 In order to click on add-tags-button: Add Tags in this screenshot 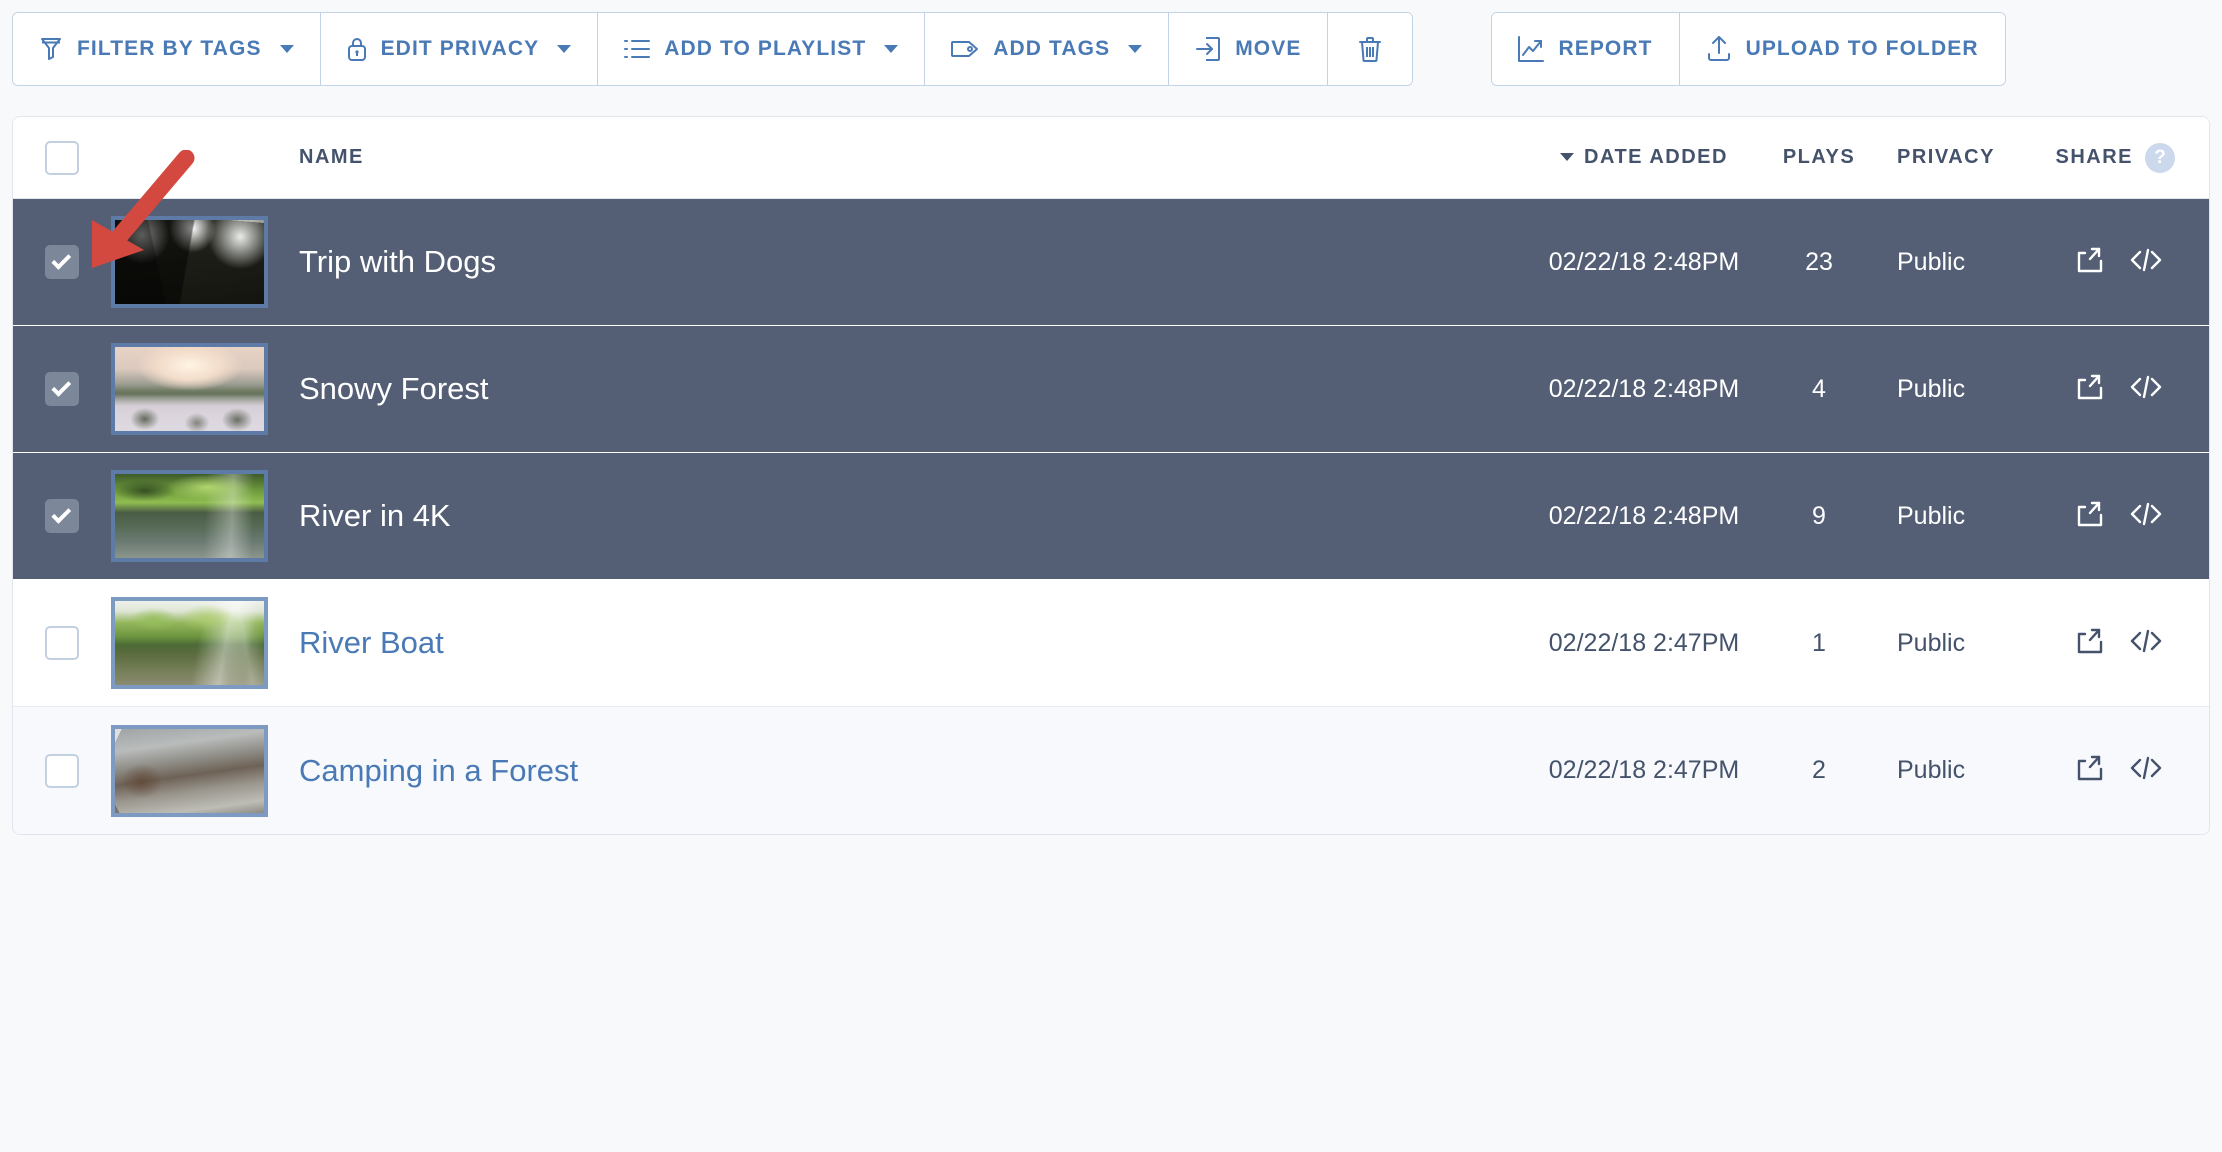, I will do `click(1047, 49)`.